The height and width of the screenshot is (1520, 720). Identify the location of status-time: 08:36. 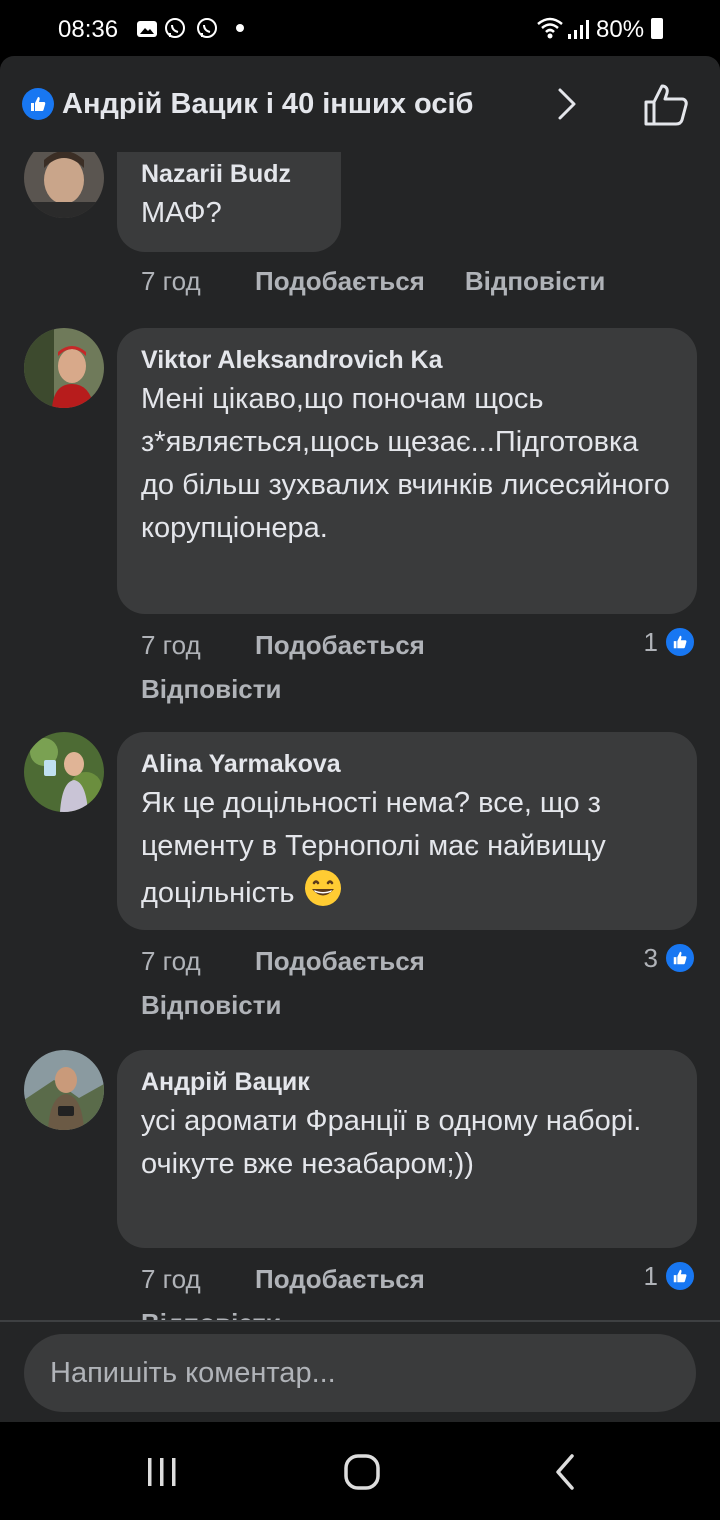
(88, 29).